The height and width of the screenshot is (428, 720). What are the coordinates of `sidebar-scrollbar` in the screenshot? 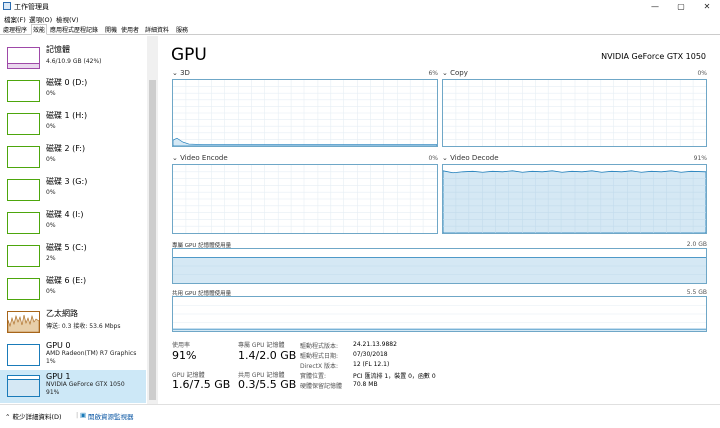 It's located at (152, 220).